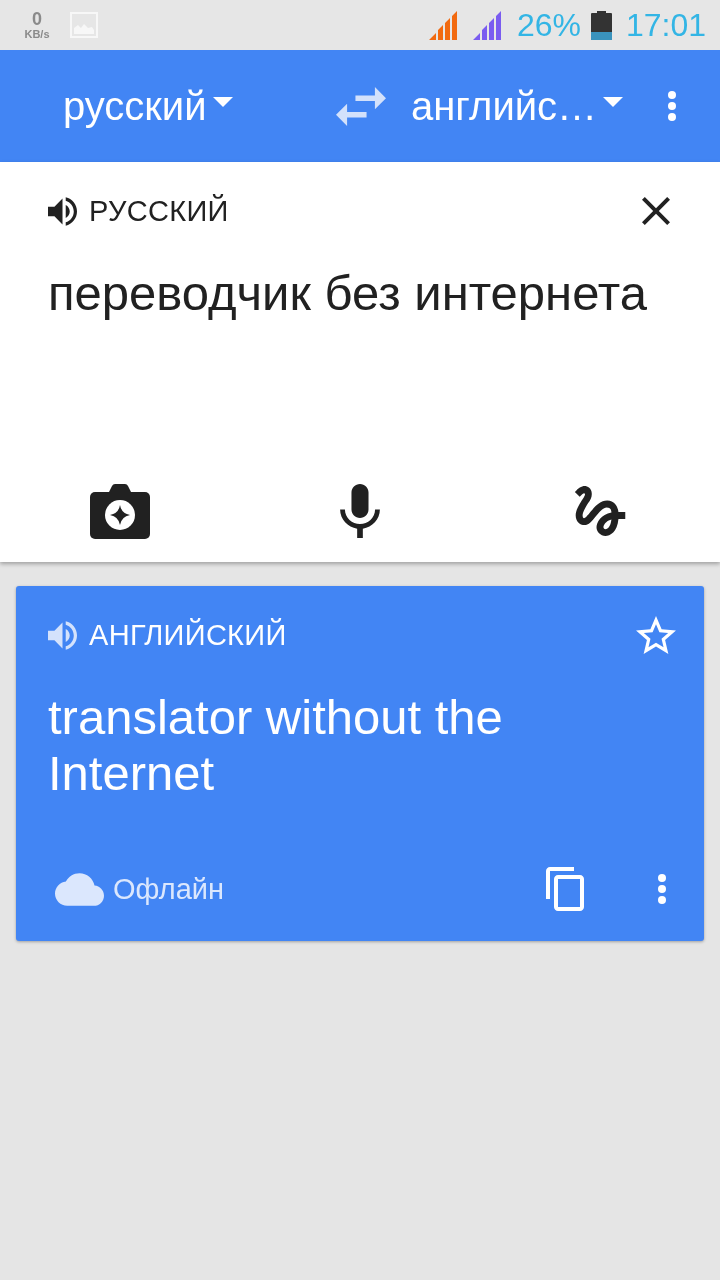  I want to click on battery-icon, so click(601, 25).